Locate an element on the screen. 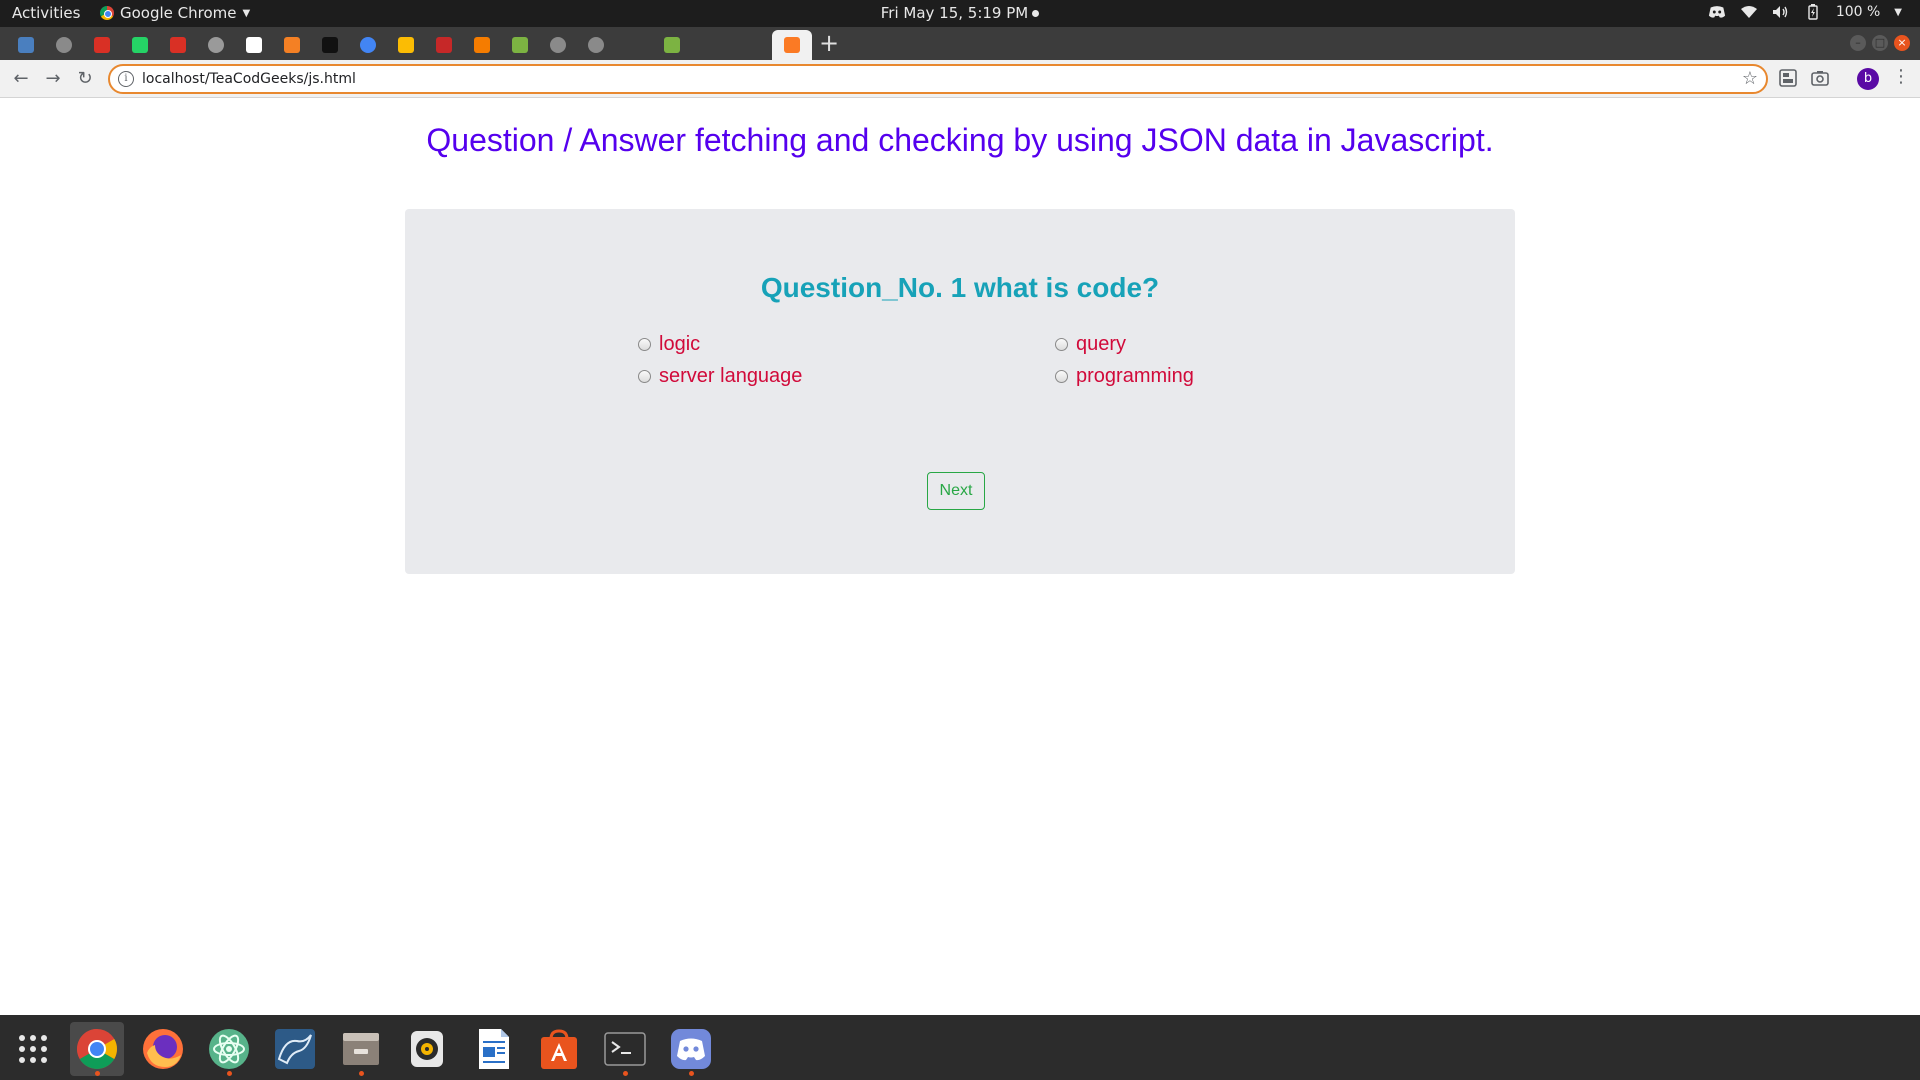 The width and height of the screenshot is (1920, 1080). gmail-icon is located at coordinates (178, 45).